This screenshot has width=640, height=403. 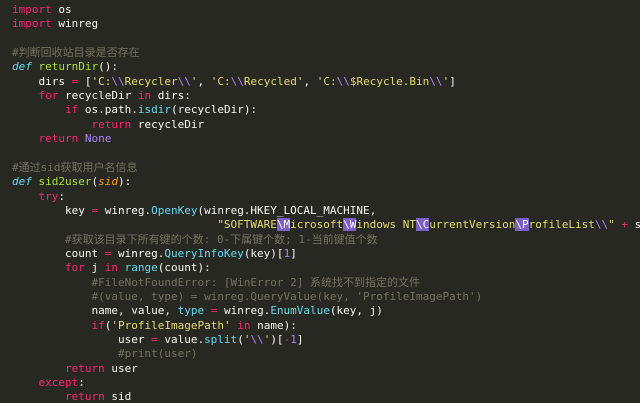 What do you see at coordinates (61, 196) in the screenshot?
I see `code-token: :` at bounding box center [61, 196].